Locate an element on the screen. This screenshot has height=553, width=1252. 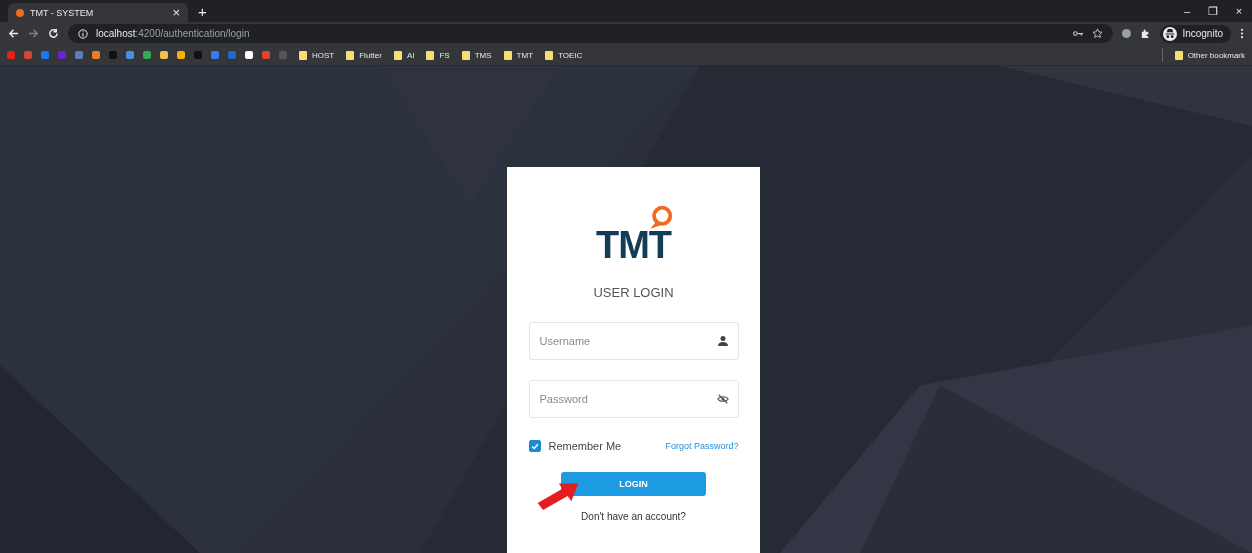
forgot-password-link: Forgot Password? is located at coordinates (702, 446).